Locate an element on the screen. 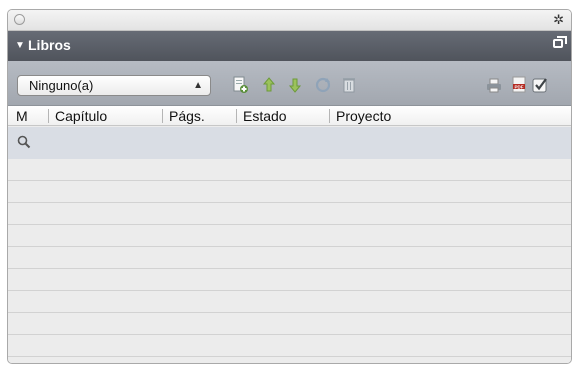 The height and width of the screenshot is (370, 577). move-up-icon is located at coordinates (269, 85).